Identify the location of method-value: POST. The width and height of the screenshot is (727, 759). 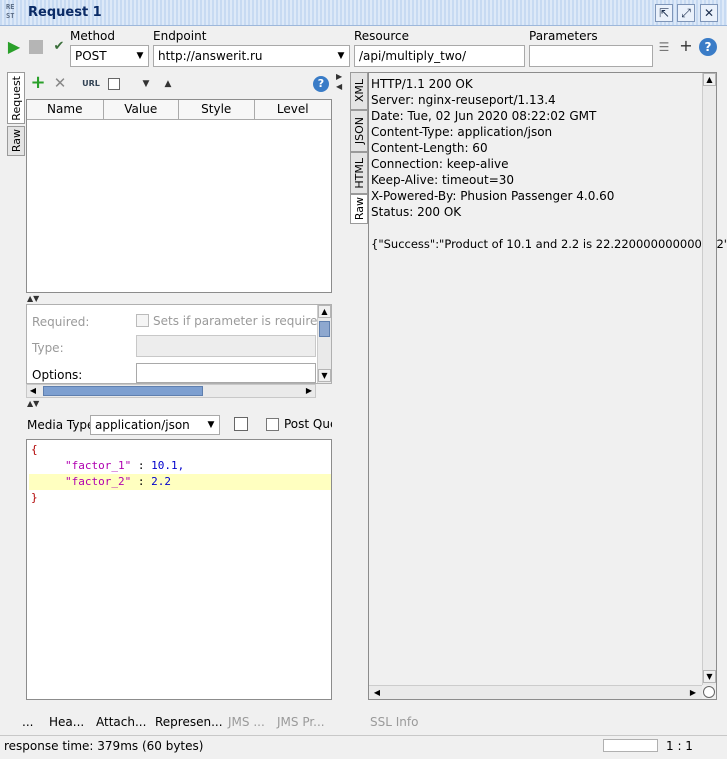
(91, 56).